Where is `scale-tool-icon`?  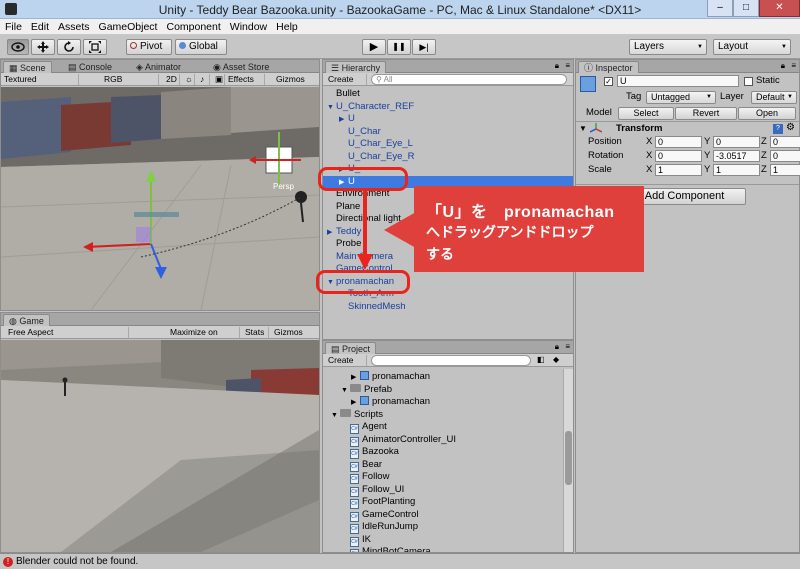 scale-tool-icon is located at coordinates (95, 47).